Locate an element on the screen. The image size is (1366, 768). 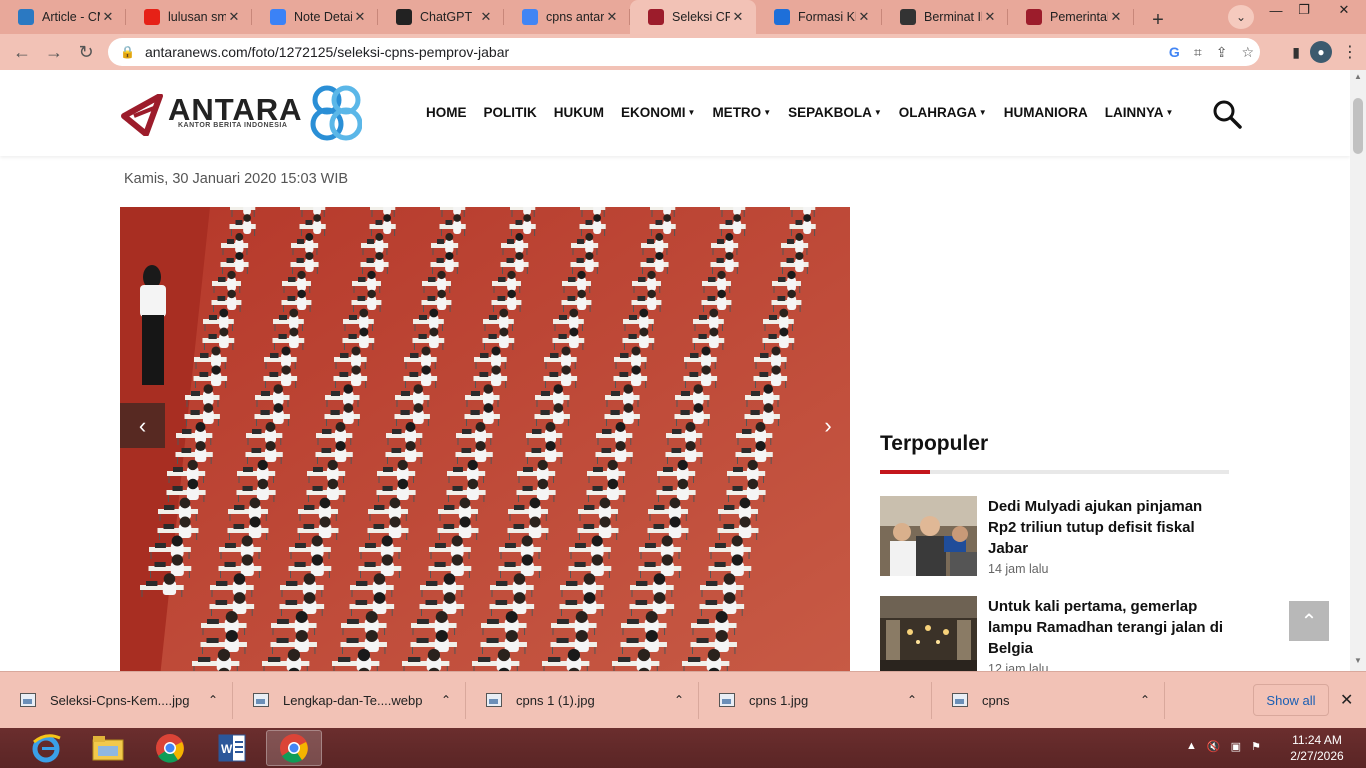
tray-expand-icon: ▲ is located at coordinates (1191, 746).